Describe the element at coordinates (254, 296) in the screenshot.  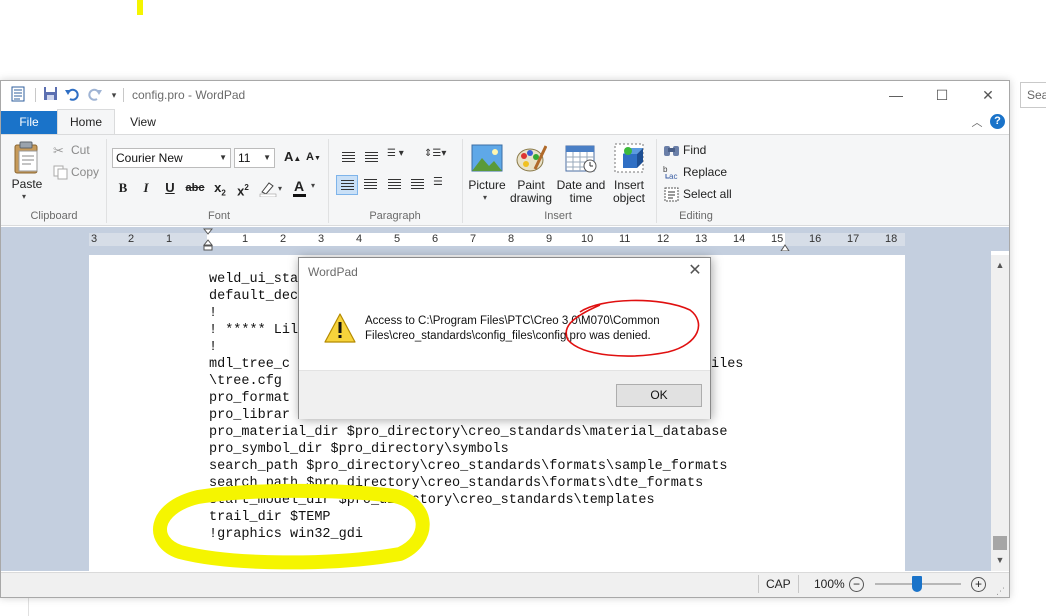
I see `doc-line: default_dec` at that location.